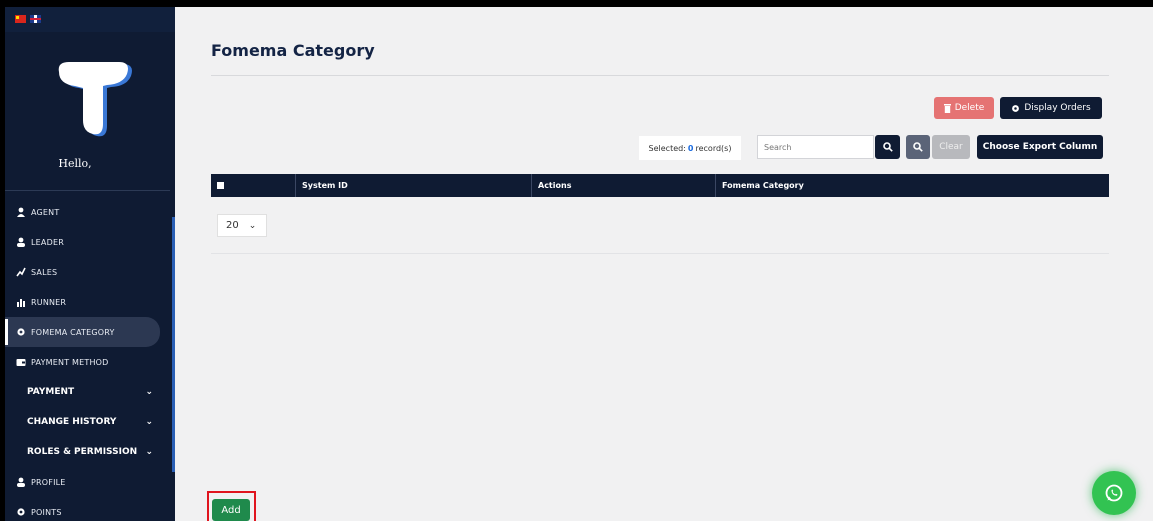  Describe the element at coordinates (90, 19) in the screenshot. I see `language-bar` at that location.